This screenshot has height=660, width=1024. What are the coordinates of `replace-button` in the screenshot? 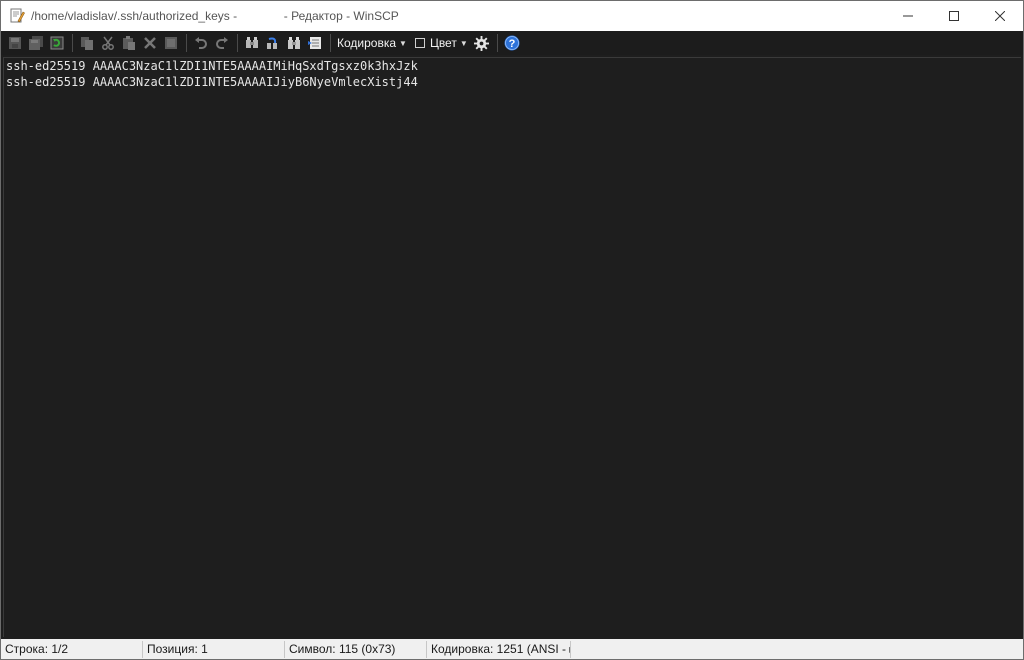 It's located at (273, 43).